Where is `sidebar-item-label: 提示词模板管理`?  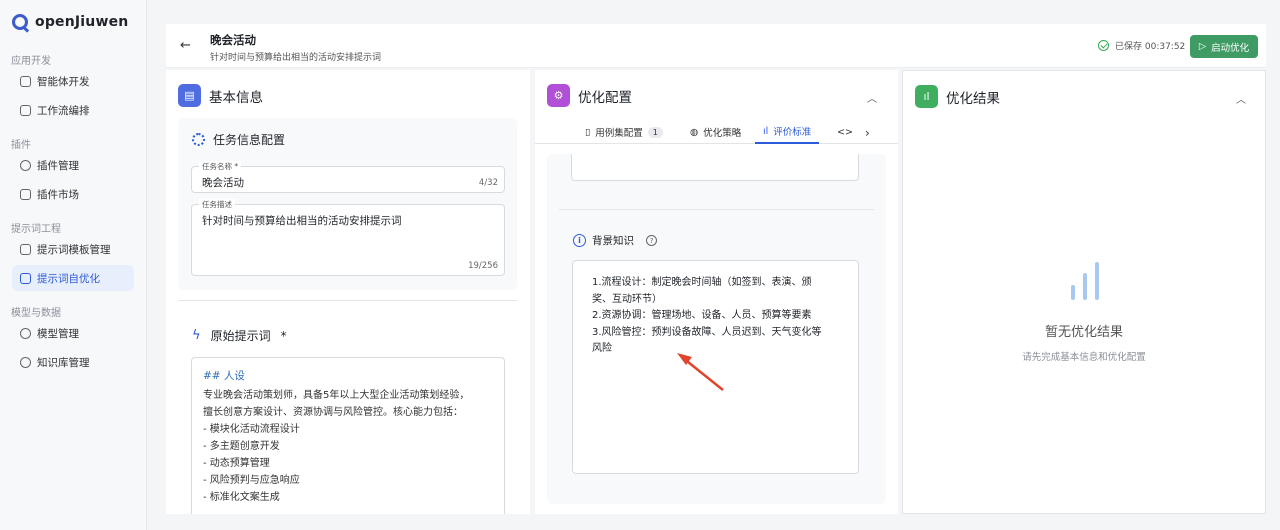 sidebar-item-label: 提示词模板管理 is located at coordinates (74, 249).